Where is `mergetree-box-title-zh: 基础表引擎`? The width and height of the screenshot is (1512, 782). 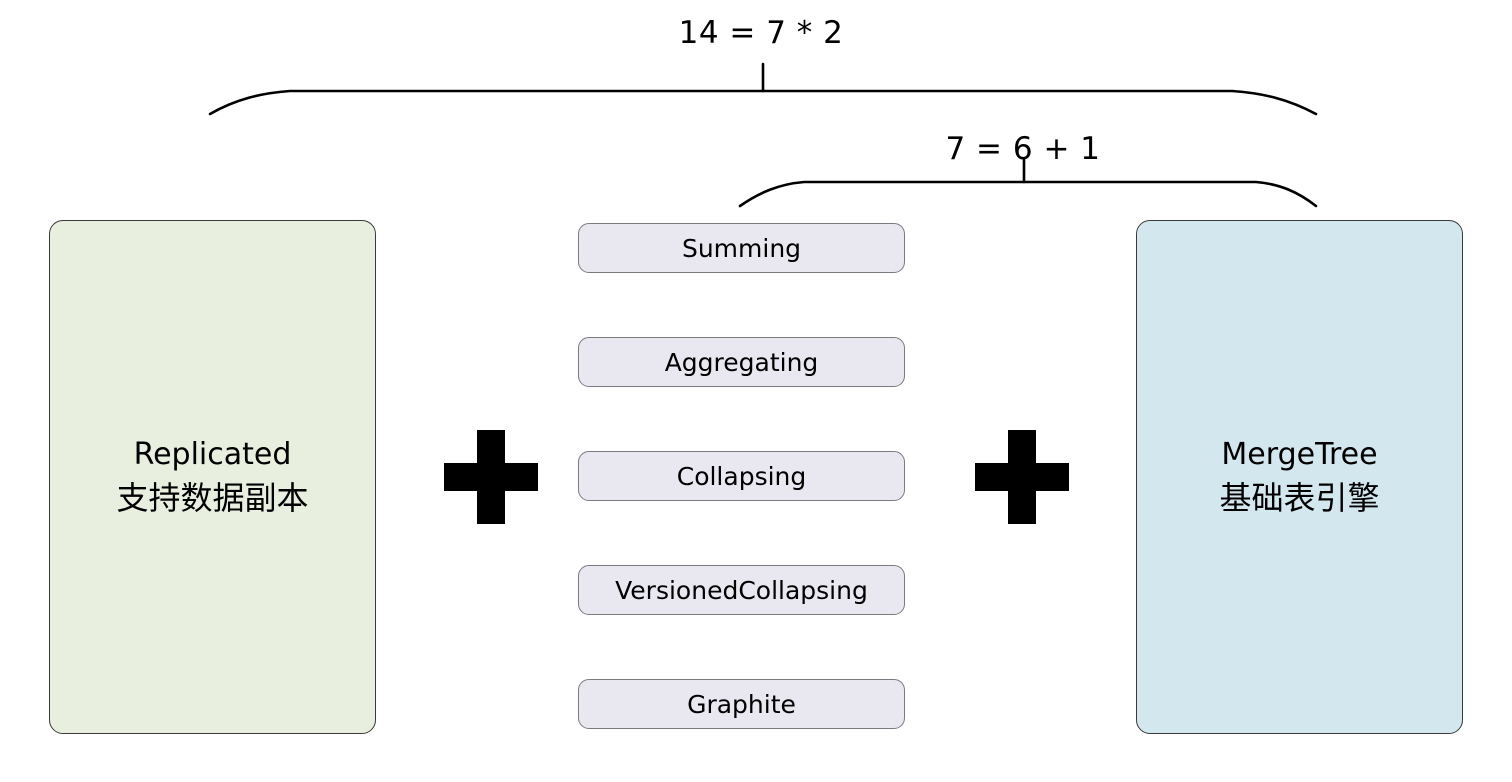
mergetree-box-title-zh: 基础表引擎 is located at coordinates (1299, 497).